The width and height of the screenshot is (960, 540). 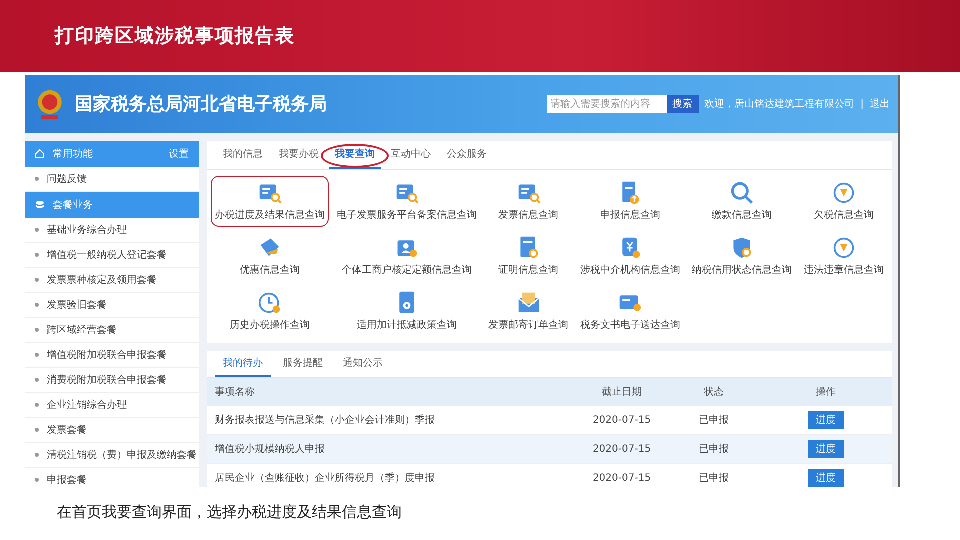 I want to click on section-title: 套餐业务, so click(x=73, y=205).